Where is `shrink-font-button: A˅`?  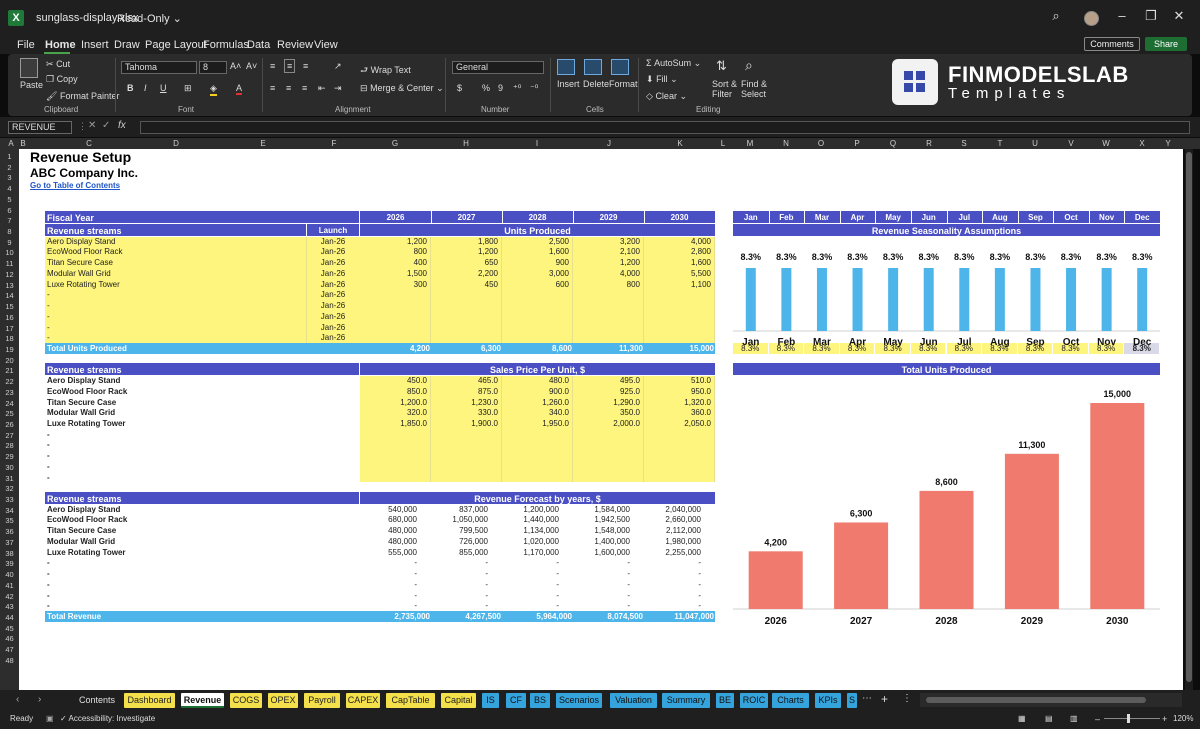
shrink-font-button: A˅ is located at coordinates (251, 66).